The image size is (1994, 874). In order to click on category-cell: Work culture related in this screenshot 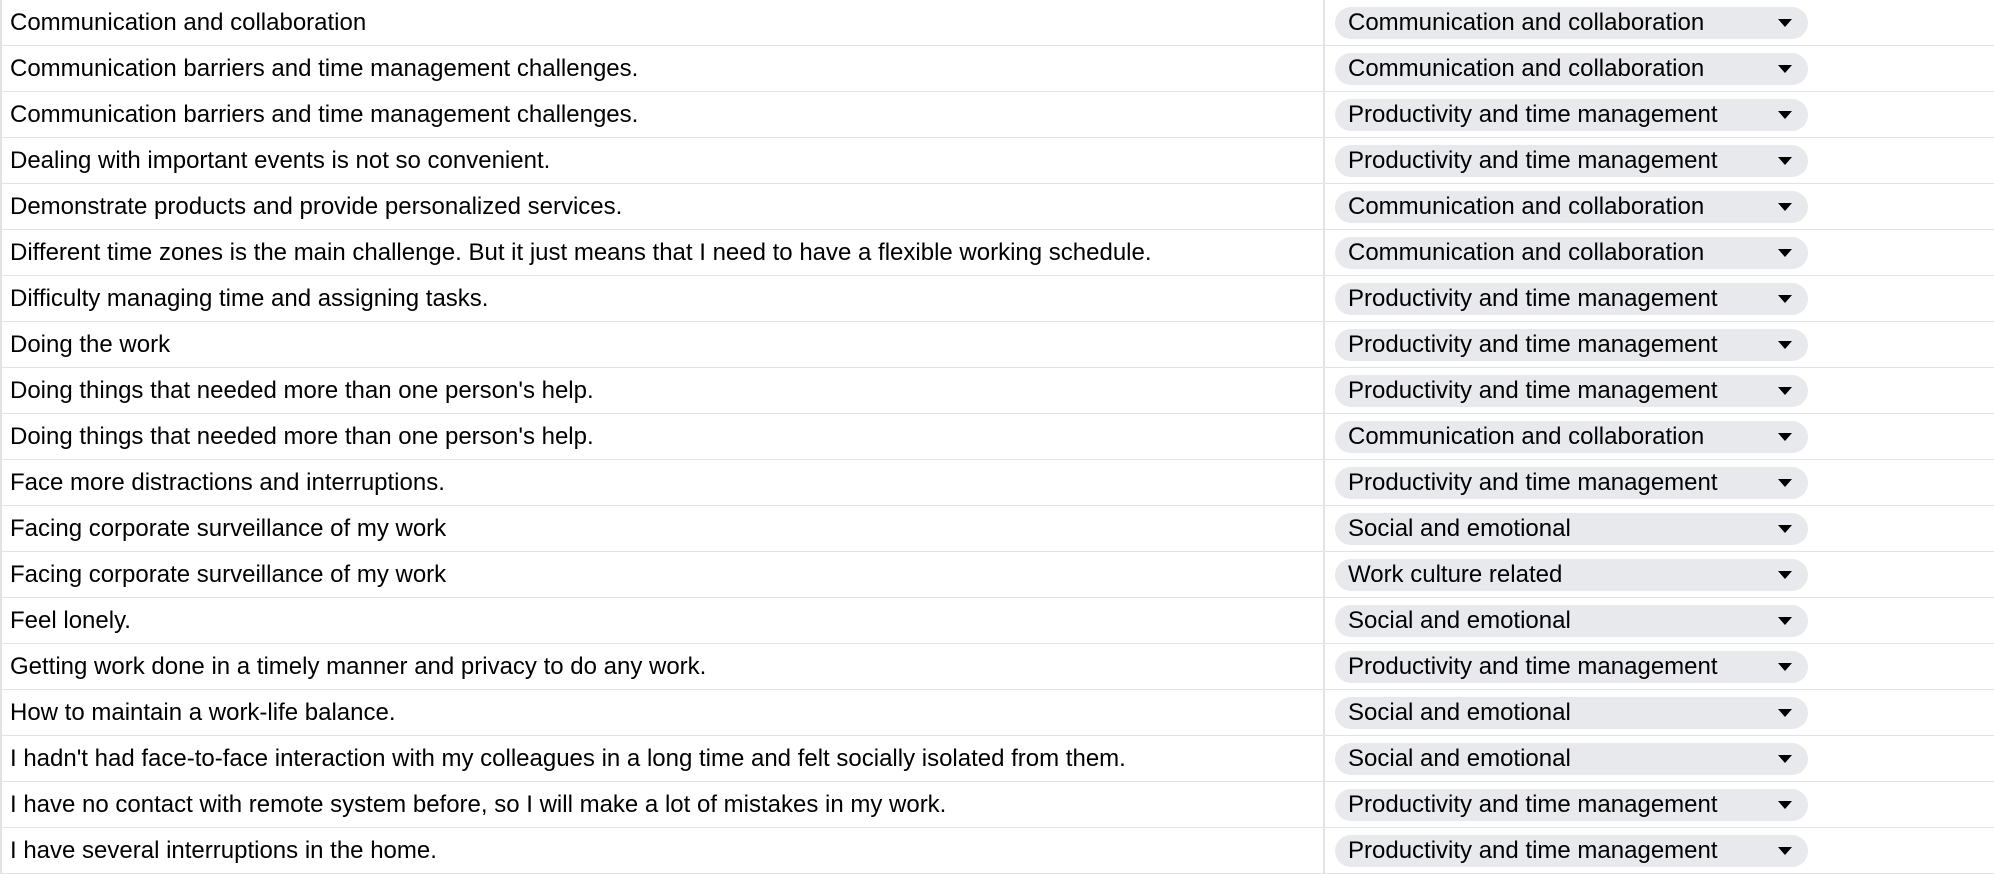, I will do `click(1659, 574)`.